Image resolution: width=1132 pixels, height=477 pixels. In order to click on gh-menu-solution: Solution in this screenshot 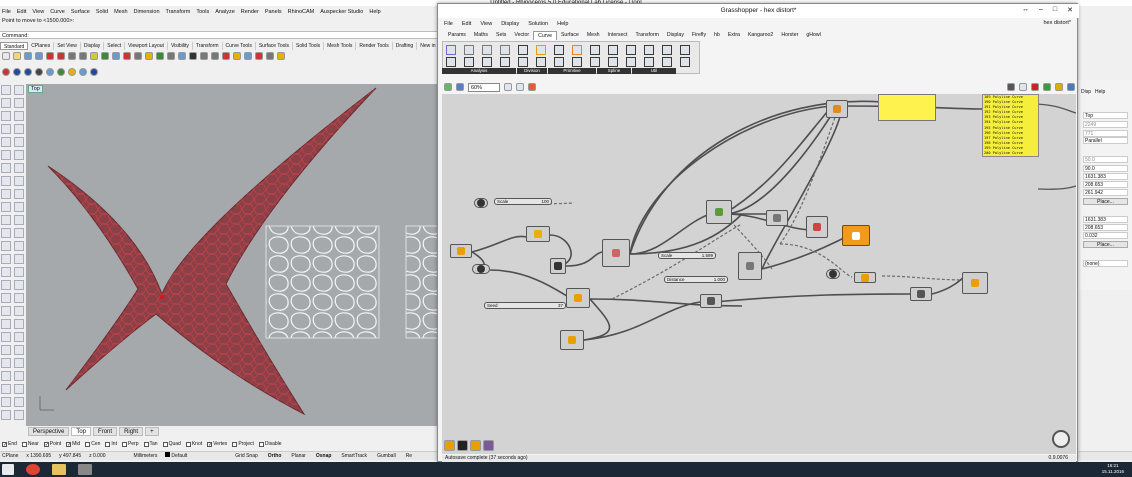, I will do `click(538, 24)`.